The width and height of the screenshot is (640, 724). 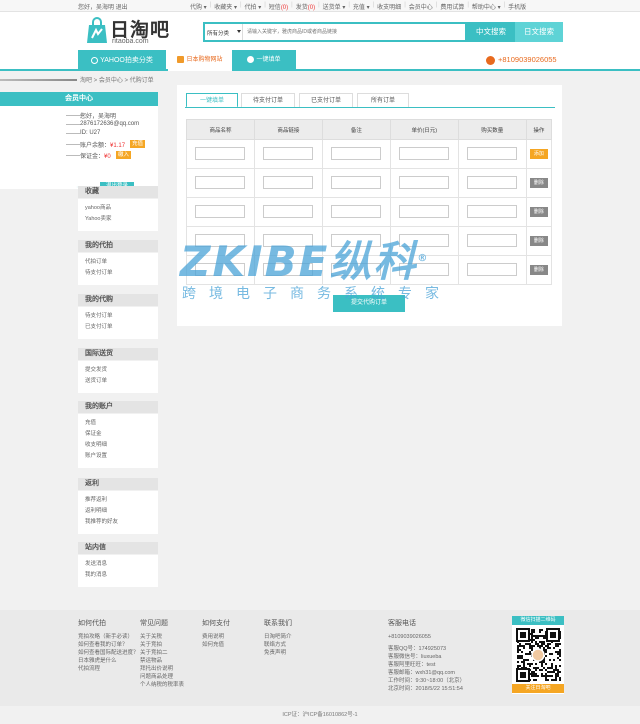 I want to click on top-nav-link: 发货(0), so click(x=305, y=6).